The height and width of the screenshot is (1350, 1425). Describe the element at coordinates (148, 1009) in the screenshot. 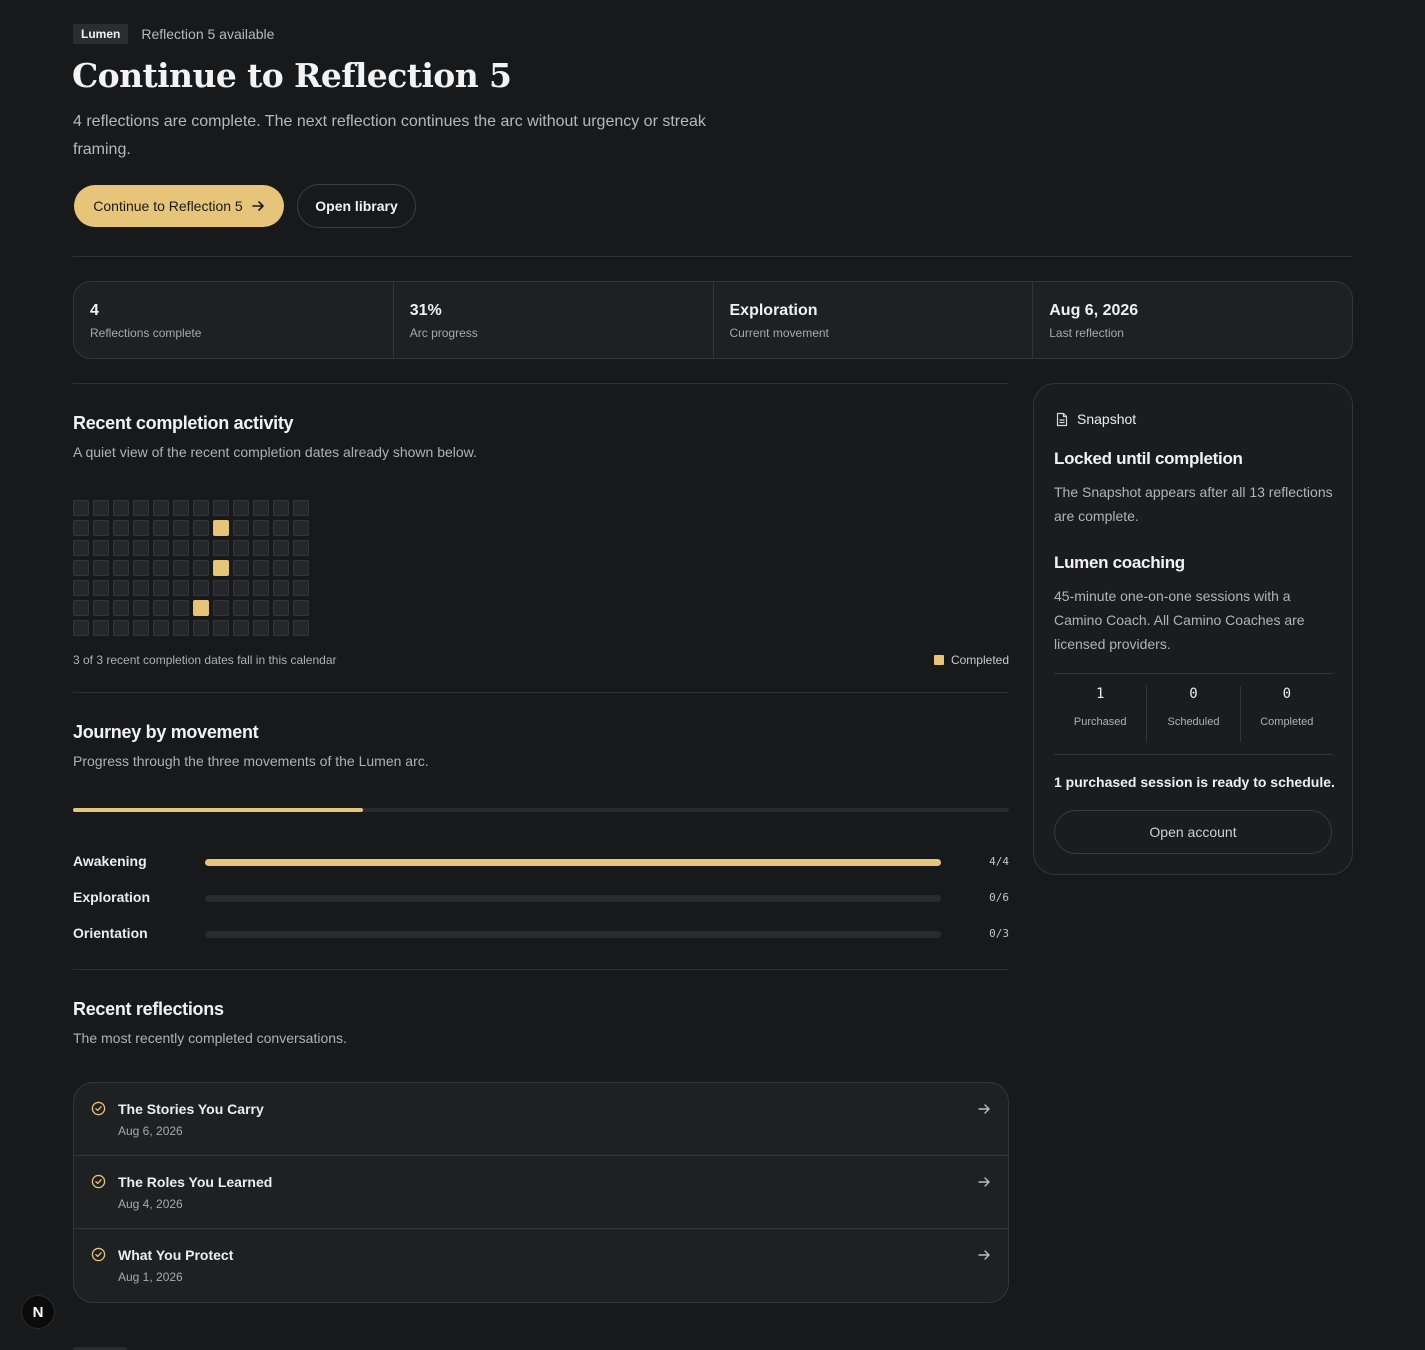

I see `recent-title: Recent reflections` at that location.